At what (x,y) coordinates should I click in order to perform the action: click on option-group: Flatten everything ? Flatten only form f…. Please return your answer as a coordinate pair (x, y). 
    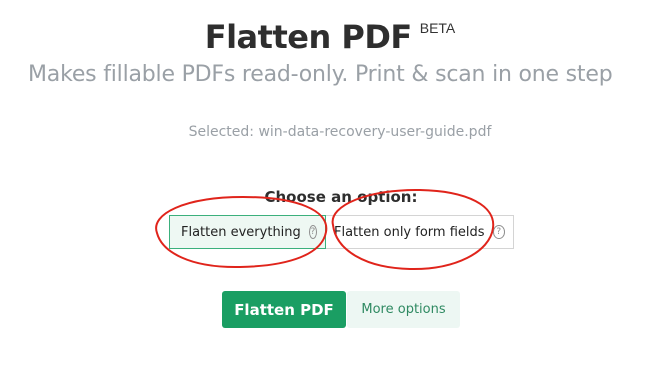
    Looking at the image, I should click on (341, 232).